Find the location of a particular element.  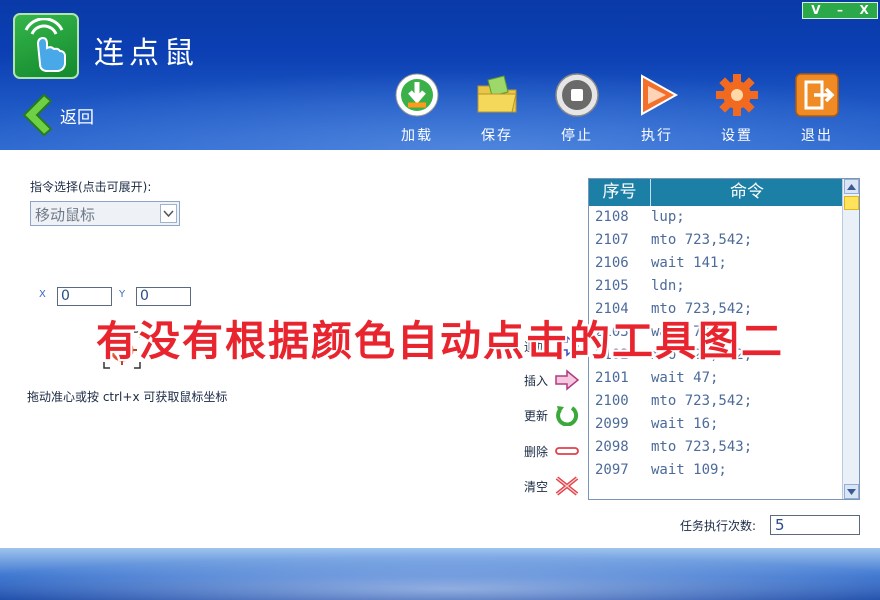

x-input: 0 is located at coordinates (84, 296).